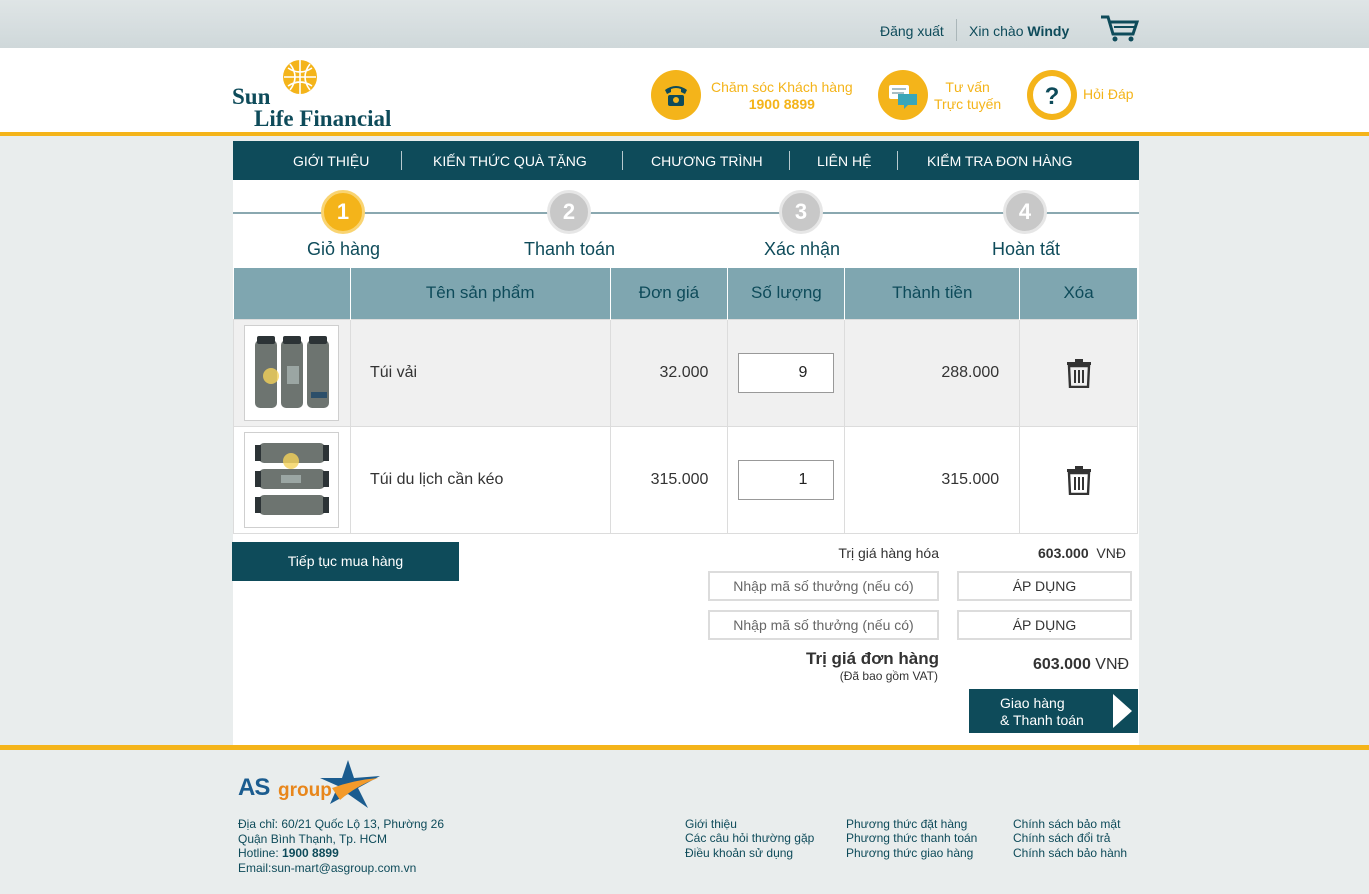 Image resolution: width=1369 pixels, height=894 pixels. I want to click on product-name: Túi du lịch cần kéo, so click(480, 479).